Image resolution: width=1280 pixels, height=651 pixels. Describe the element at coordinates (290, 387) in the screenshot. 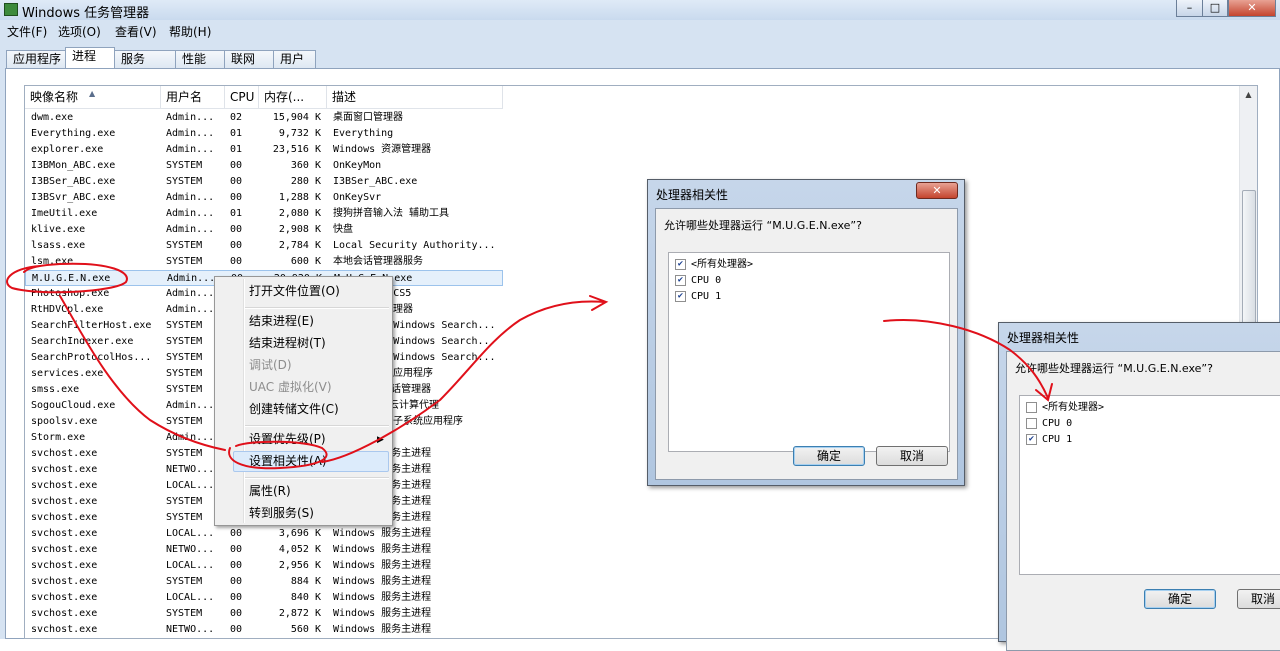

I see `menu-uac-virtualization: UAC 虚拟化(V)` at that location.